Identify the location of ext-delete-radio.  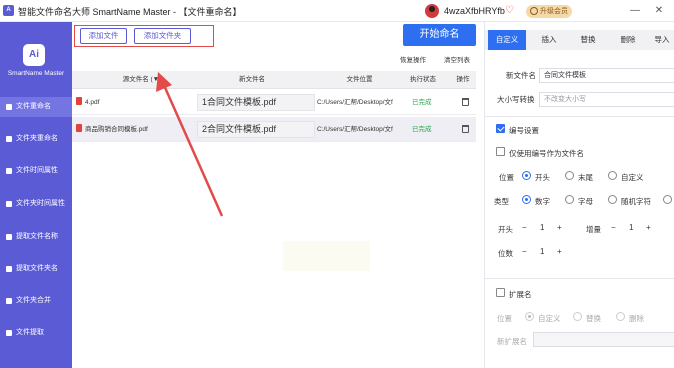
(620, 316).